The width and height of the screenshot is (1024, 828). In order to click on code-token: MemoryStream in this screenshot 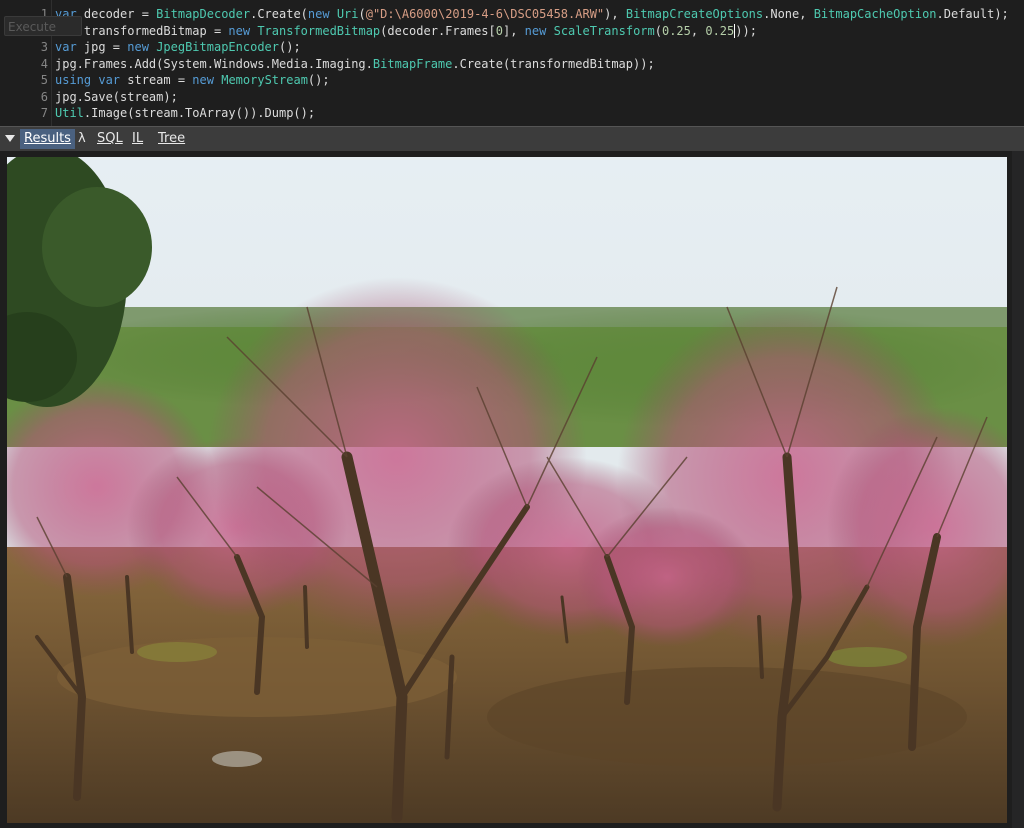, I will do `click(264, 80)`.